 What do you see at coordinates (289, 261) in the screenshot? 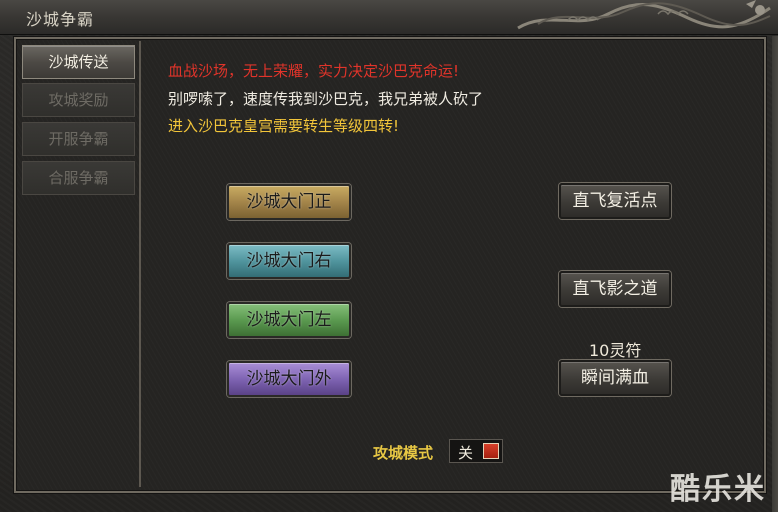
I see `teleport-gate-right-button: 沙城大门右` at bounding box center [289, 261].